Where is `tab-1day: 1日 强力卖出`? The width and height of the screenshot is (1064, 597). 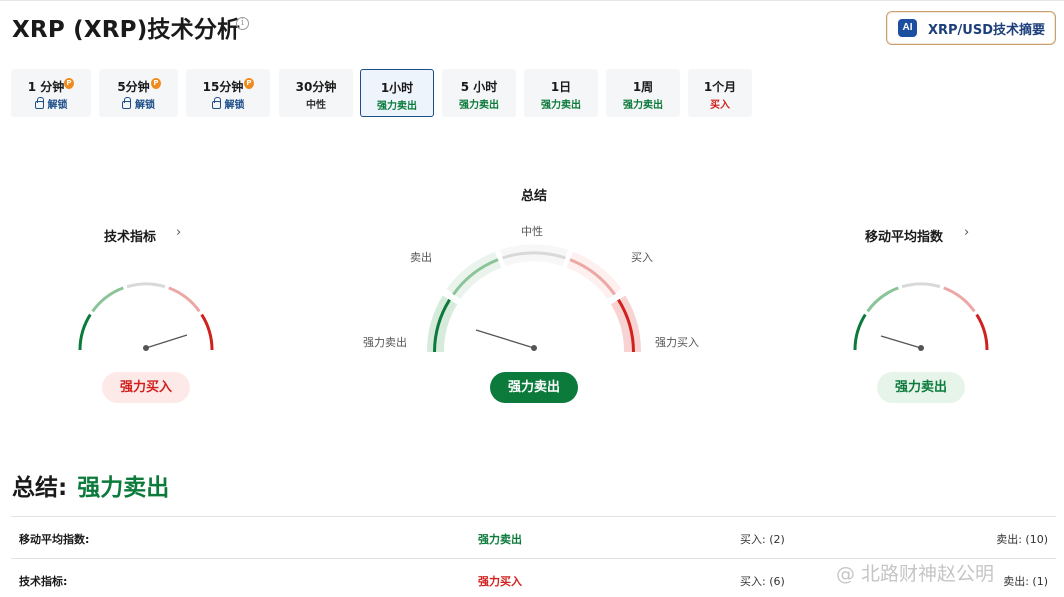 tab-1day: 1日 强力卖出 is located at coordinates (561, 93).